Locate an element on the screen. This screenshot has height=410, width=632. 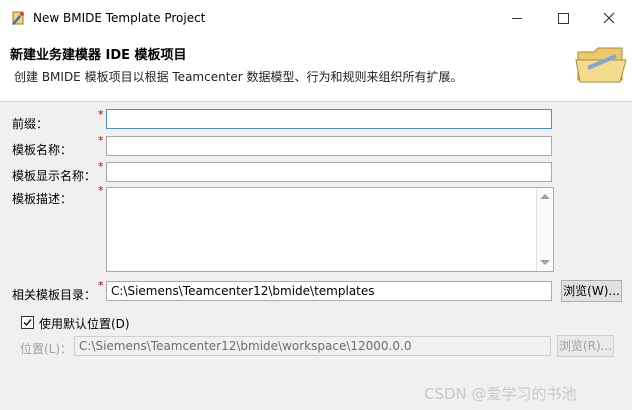
prefix-label: 前缀： is located at coordinates (30, 124).